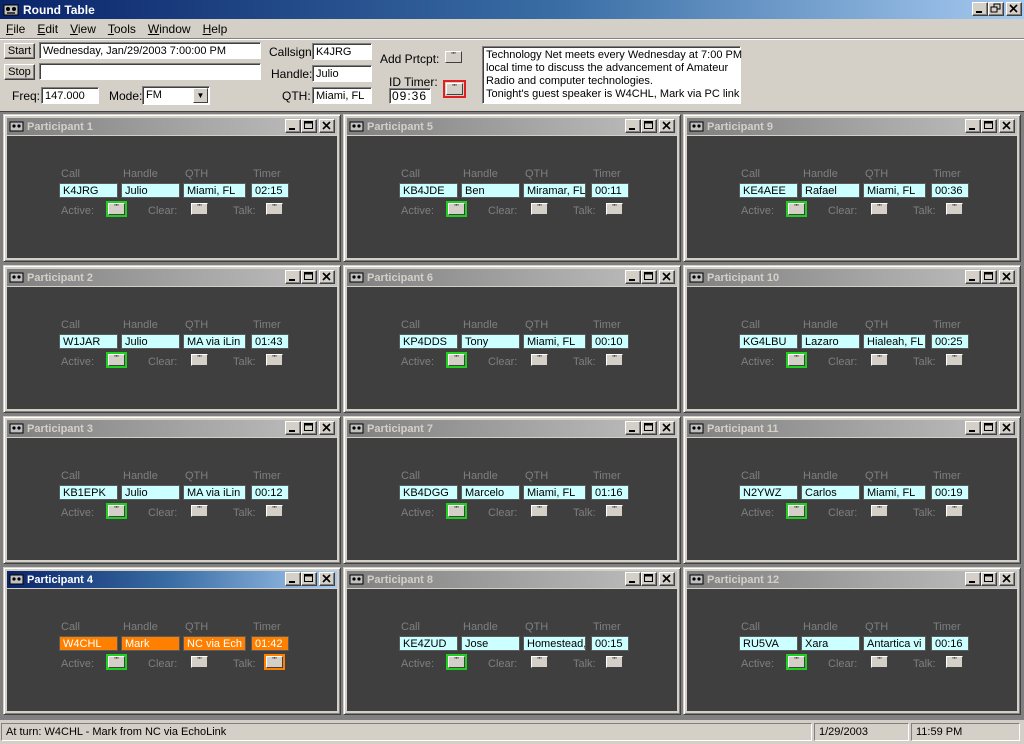  What do you see at coordinates (768, 341) in the screenshot?
I see `participant-call-field: KG4LBU` at bounding box center [768, 341].